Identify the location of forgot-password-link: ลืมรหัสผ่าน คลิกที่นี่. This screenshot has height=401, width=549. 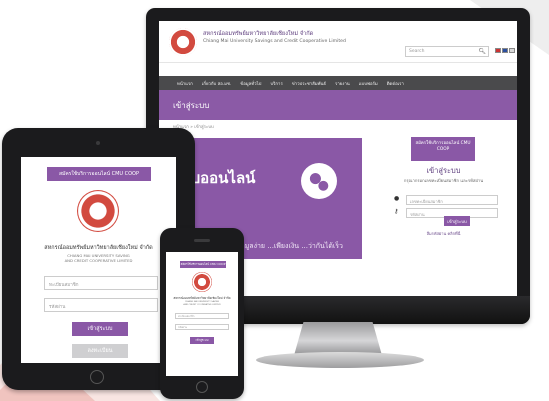
(443, 233).